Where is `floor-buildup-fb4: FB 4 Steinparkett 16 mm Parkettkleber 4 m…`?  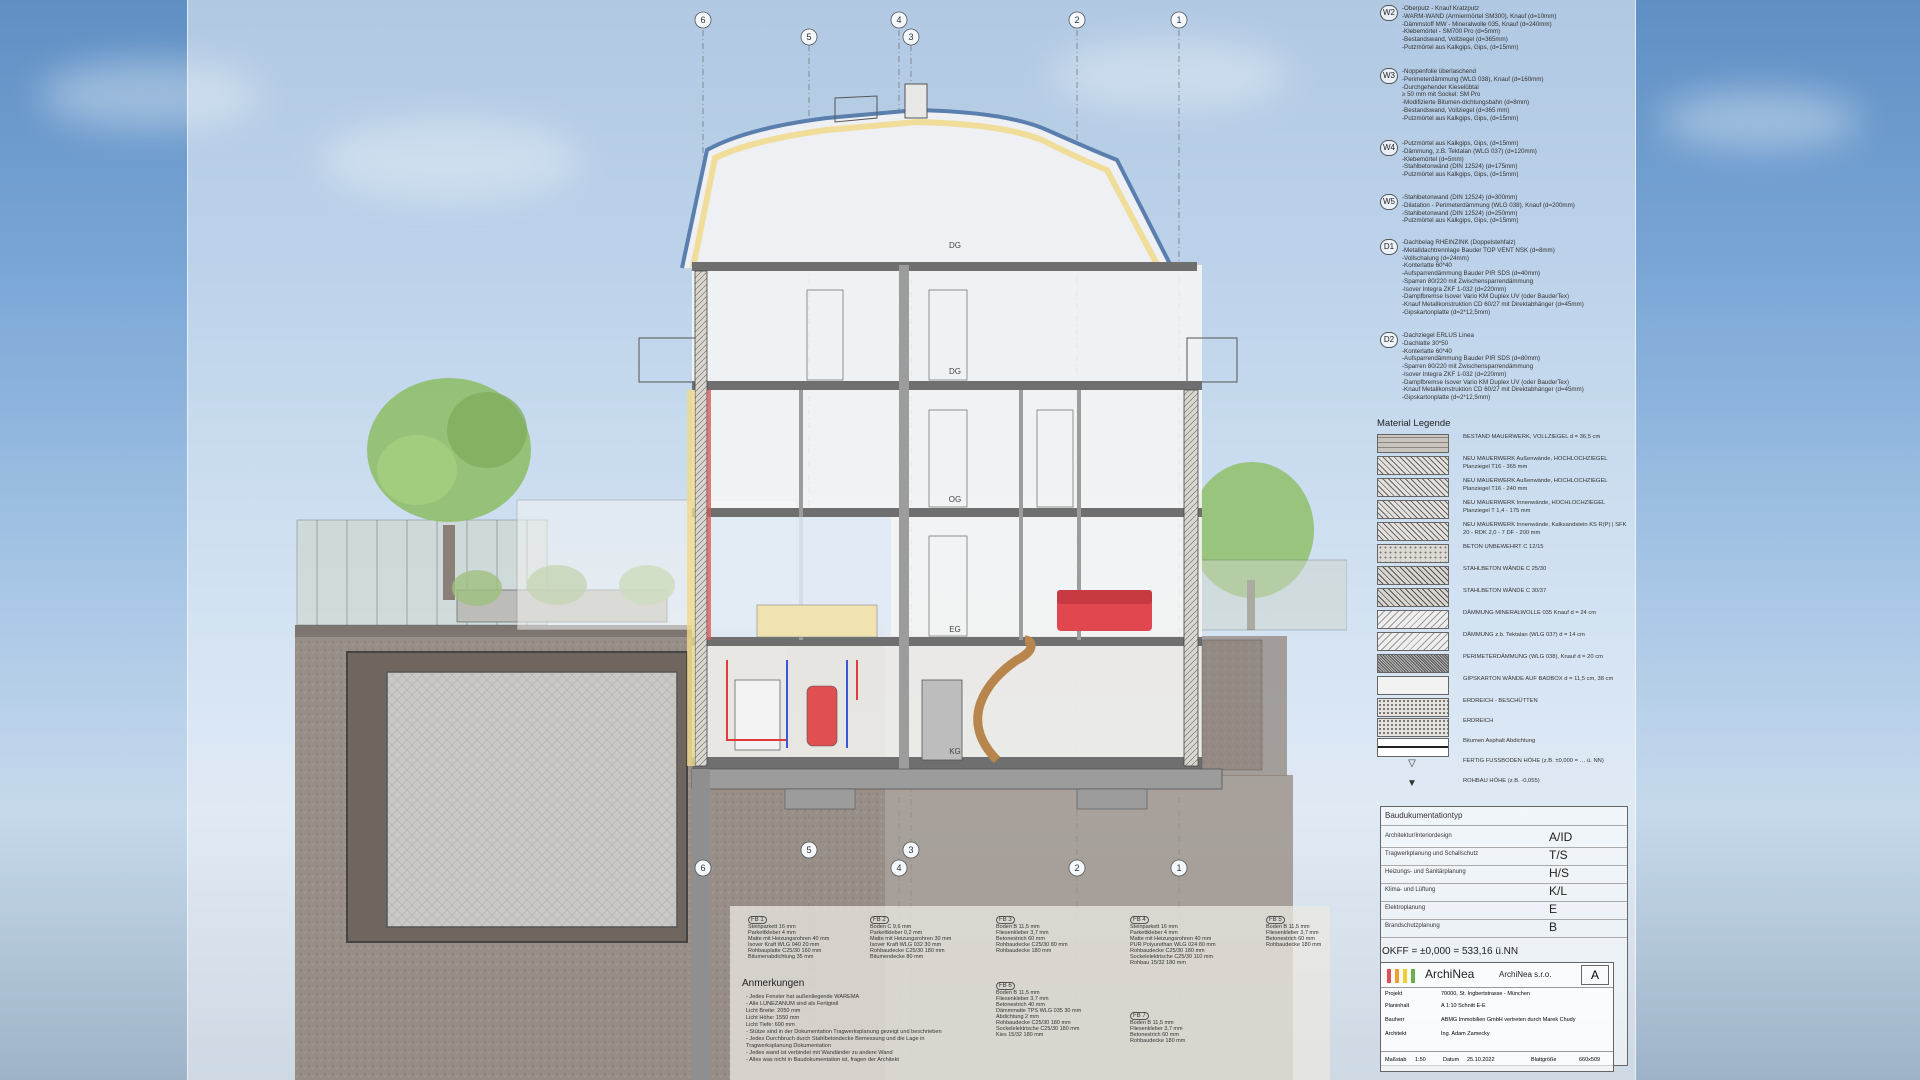 floor-buildup-fb4: FB 4 Steinparkett 16 mm Parkettkleber 4 m… is located at coordinates (1173, 941).